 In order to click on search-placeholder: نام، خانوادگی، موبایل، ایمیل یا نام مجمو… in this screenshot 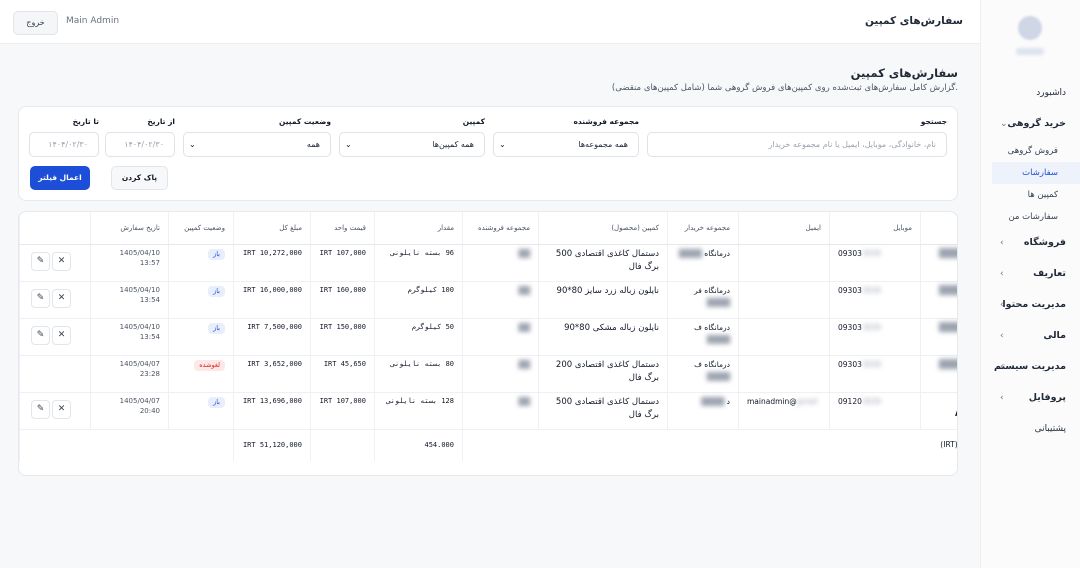, I will do `click(852, 144)`.